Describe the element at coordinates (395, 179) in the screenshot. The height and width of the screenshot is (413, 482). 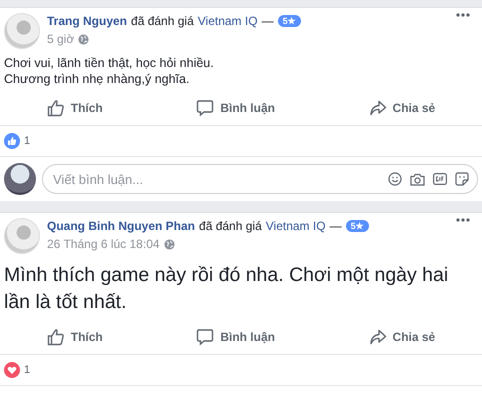
I see `smiley-icon` at that location.